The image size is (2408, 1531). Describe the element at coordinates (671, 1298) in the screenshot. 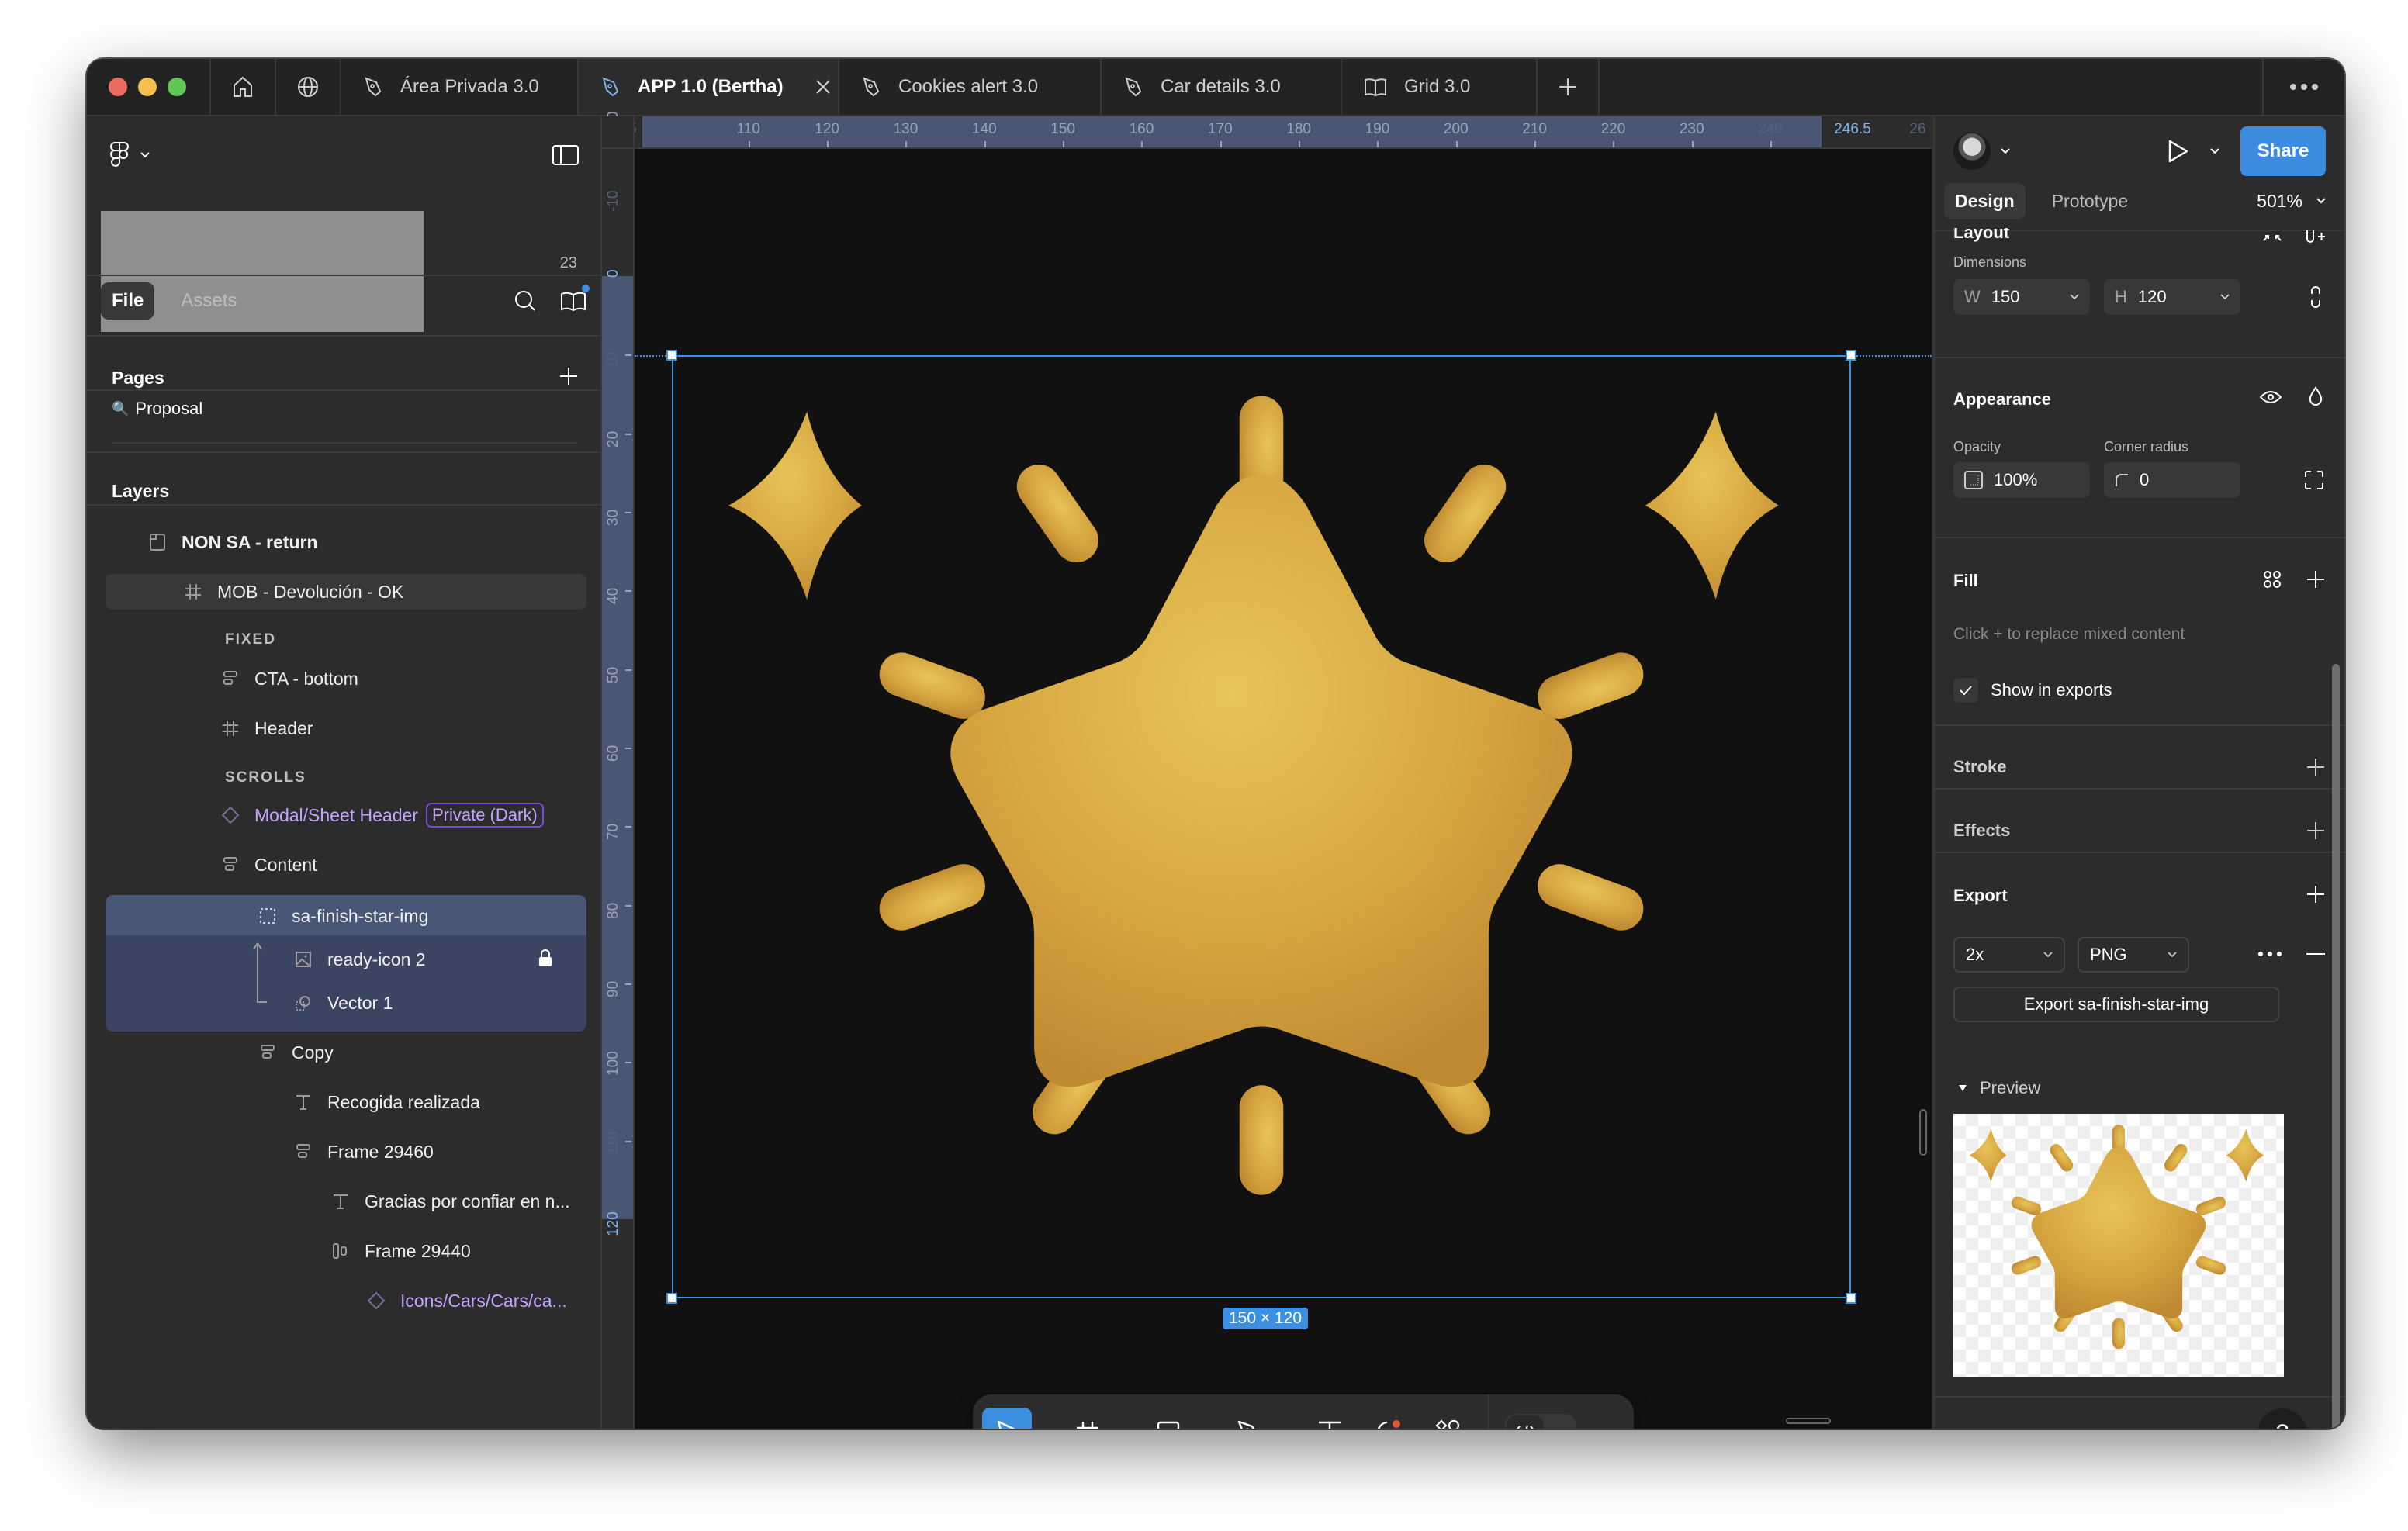

I see `resize-handle-bottom-left` at that location.